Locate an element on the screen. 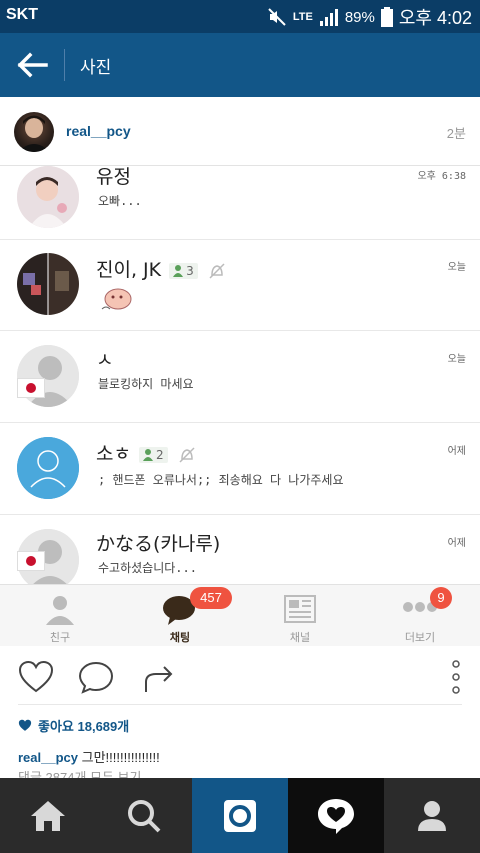  chat-name: 소ㅎ is located at coordinates (113, 454).